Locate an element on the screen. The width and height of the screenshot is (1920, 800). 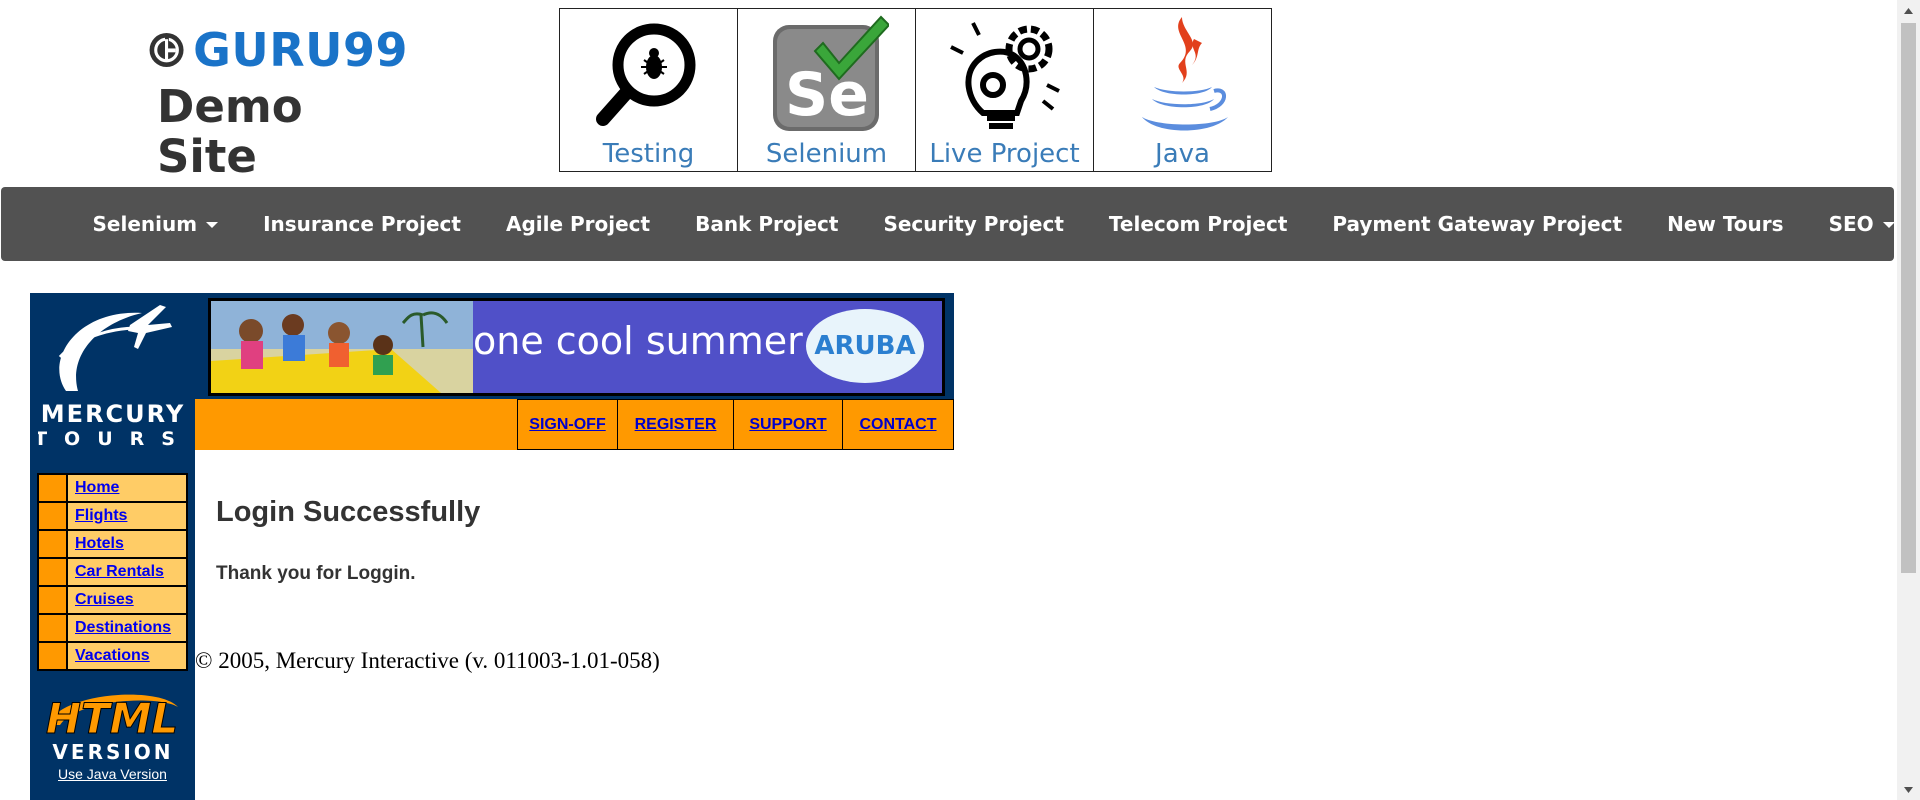
use-java-version-link: Use Java Version is located at coordinates (112, 774).